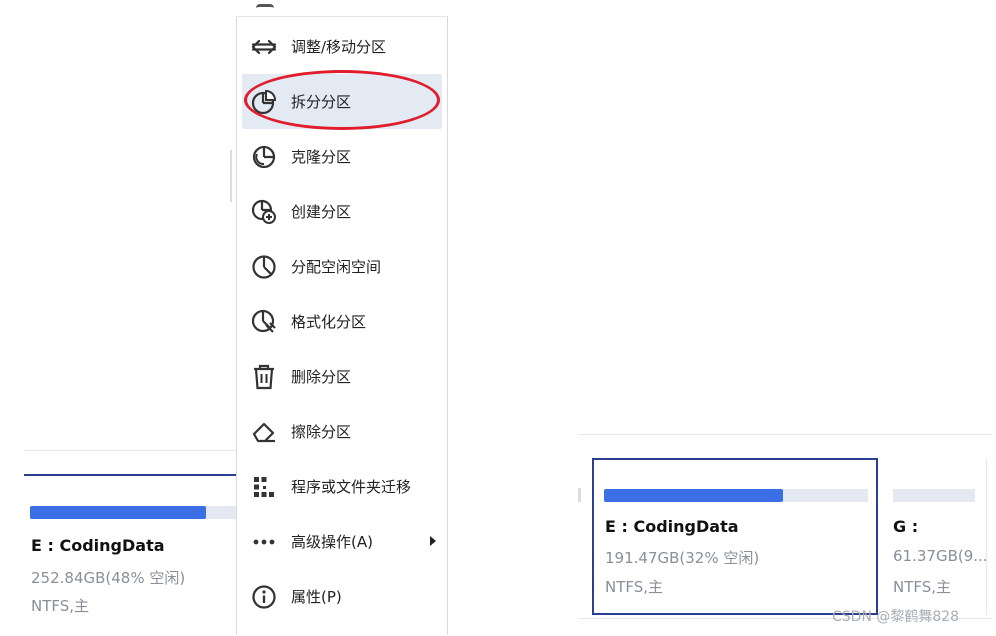 This screenshot has width=996, height=636. I want to click on format-partition-icon, so click(264, 322).